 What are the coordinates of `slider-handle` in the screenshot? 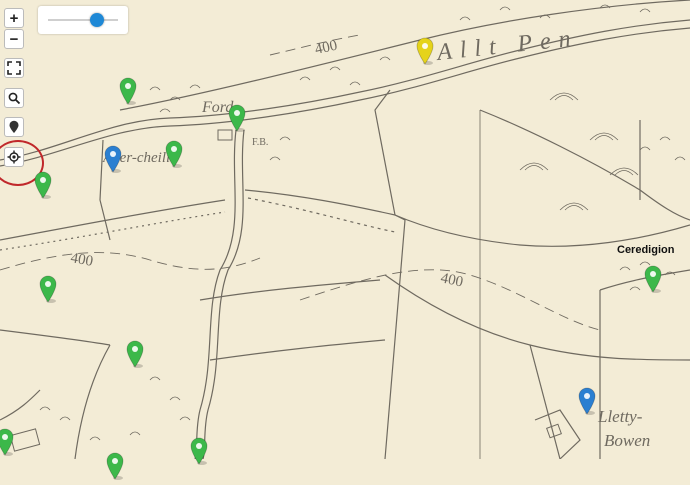 It's located at (97, 20).